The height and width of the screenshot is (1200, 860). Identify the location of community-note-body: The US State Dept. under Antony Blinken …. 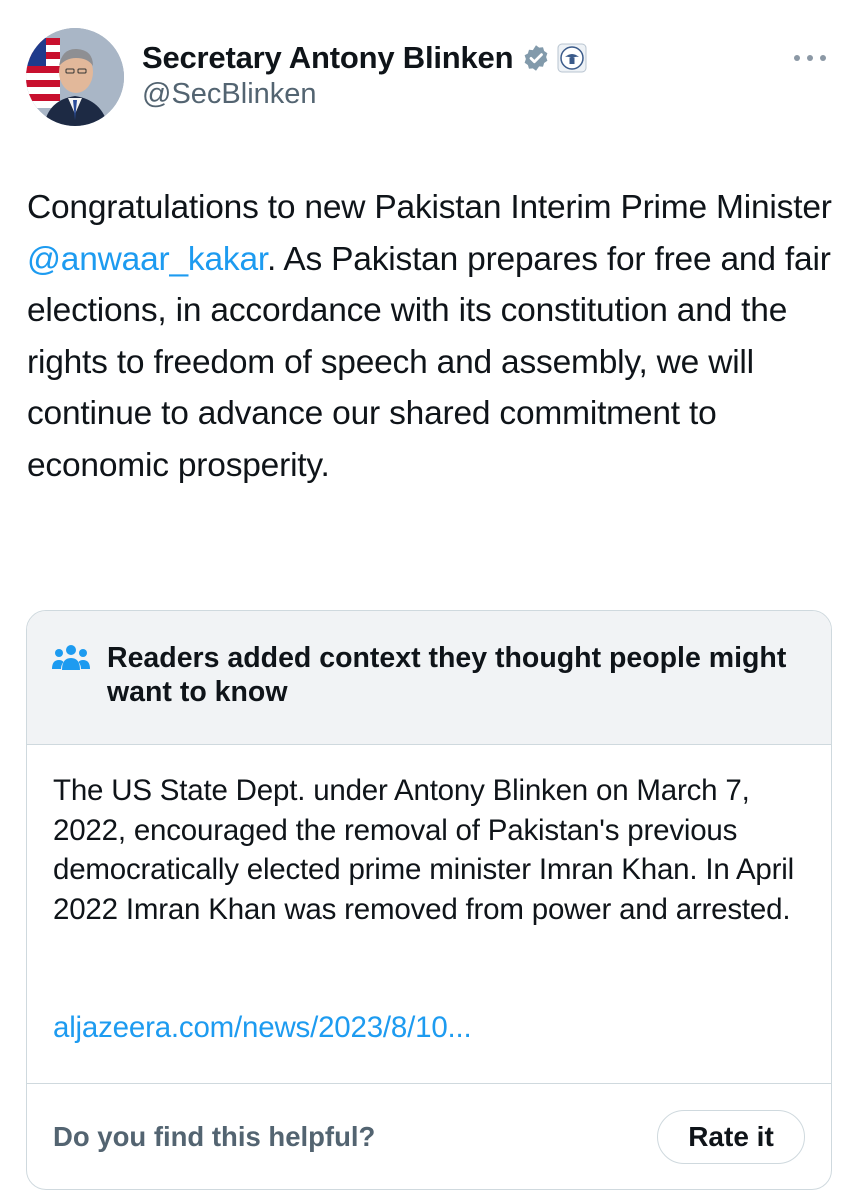
(423, 850).